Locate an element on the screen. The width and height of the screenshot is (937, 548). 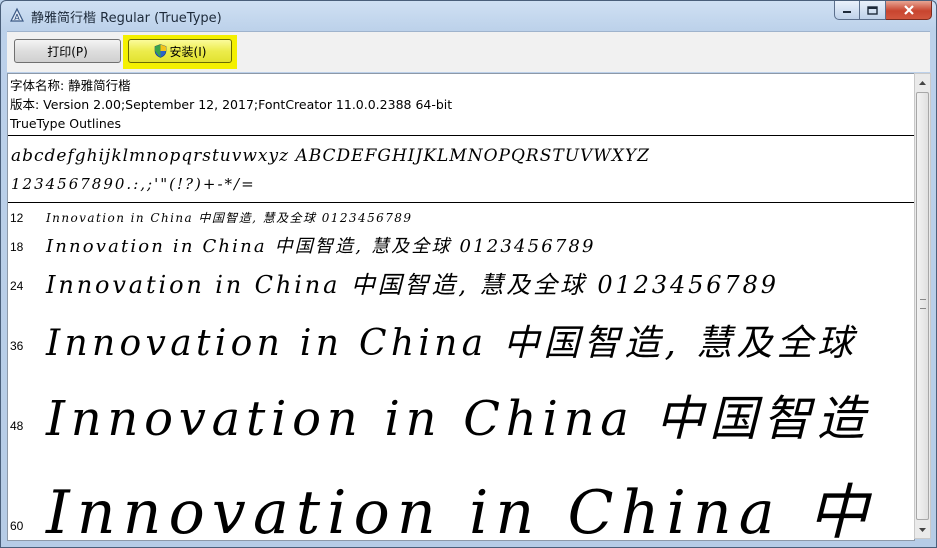
maximize-button is located at coordinates (873, 10).